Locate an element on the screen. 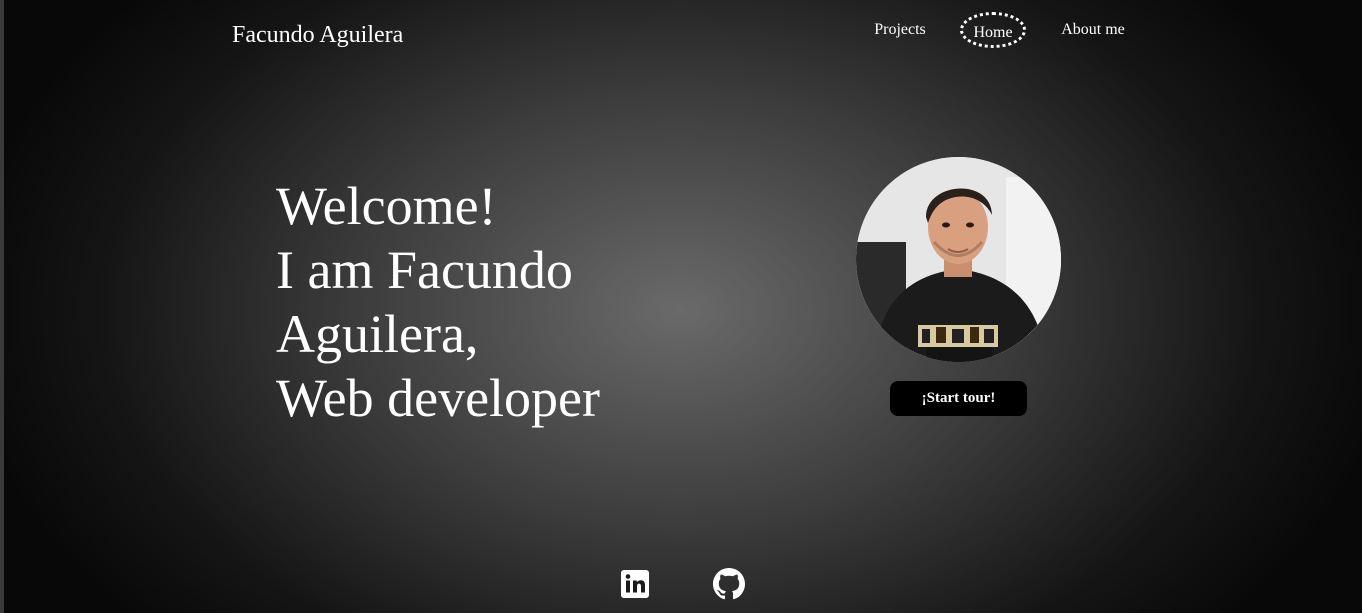 The height and width of the screenshot is (613, 1362). nav-link-home: Home is located at coordinates (993, 30).